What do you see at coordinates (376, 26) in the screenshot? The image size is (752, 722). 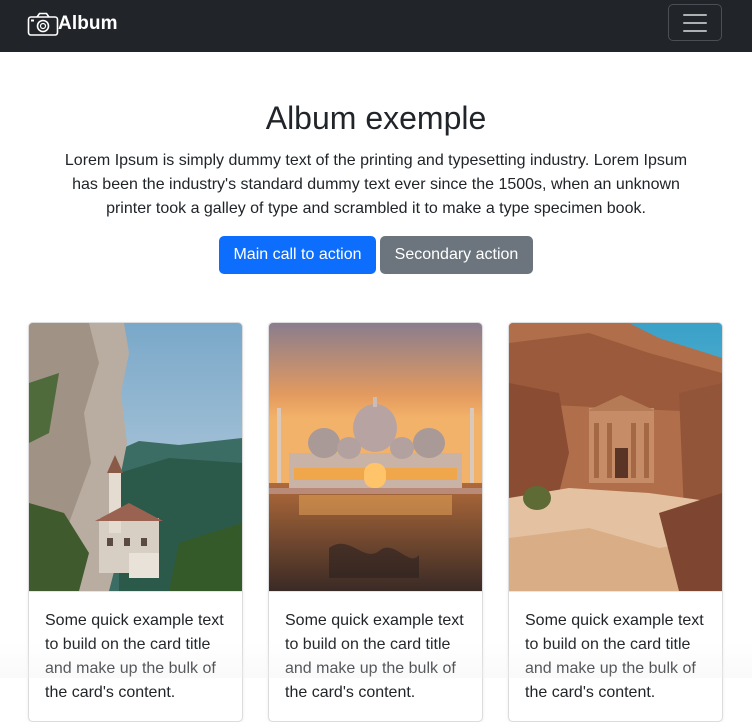 I see `navbar: Album` at bounding box center [376, 26].